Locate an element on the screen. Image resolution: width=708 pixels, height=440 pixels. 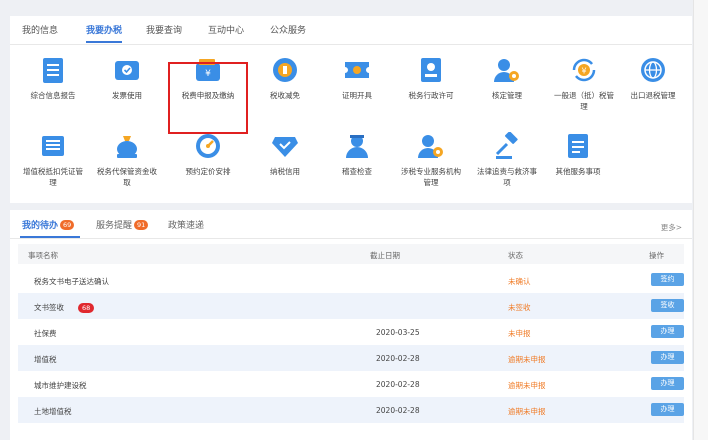
globe-icon is located at coordinates (653, 70).